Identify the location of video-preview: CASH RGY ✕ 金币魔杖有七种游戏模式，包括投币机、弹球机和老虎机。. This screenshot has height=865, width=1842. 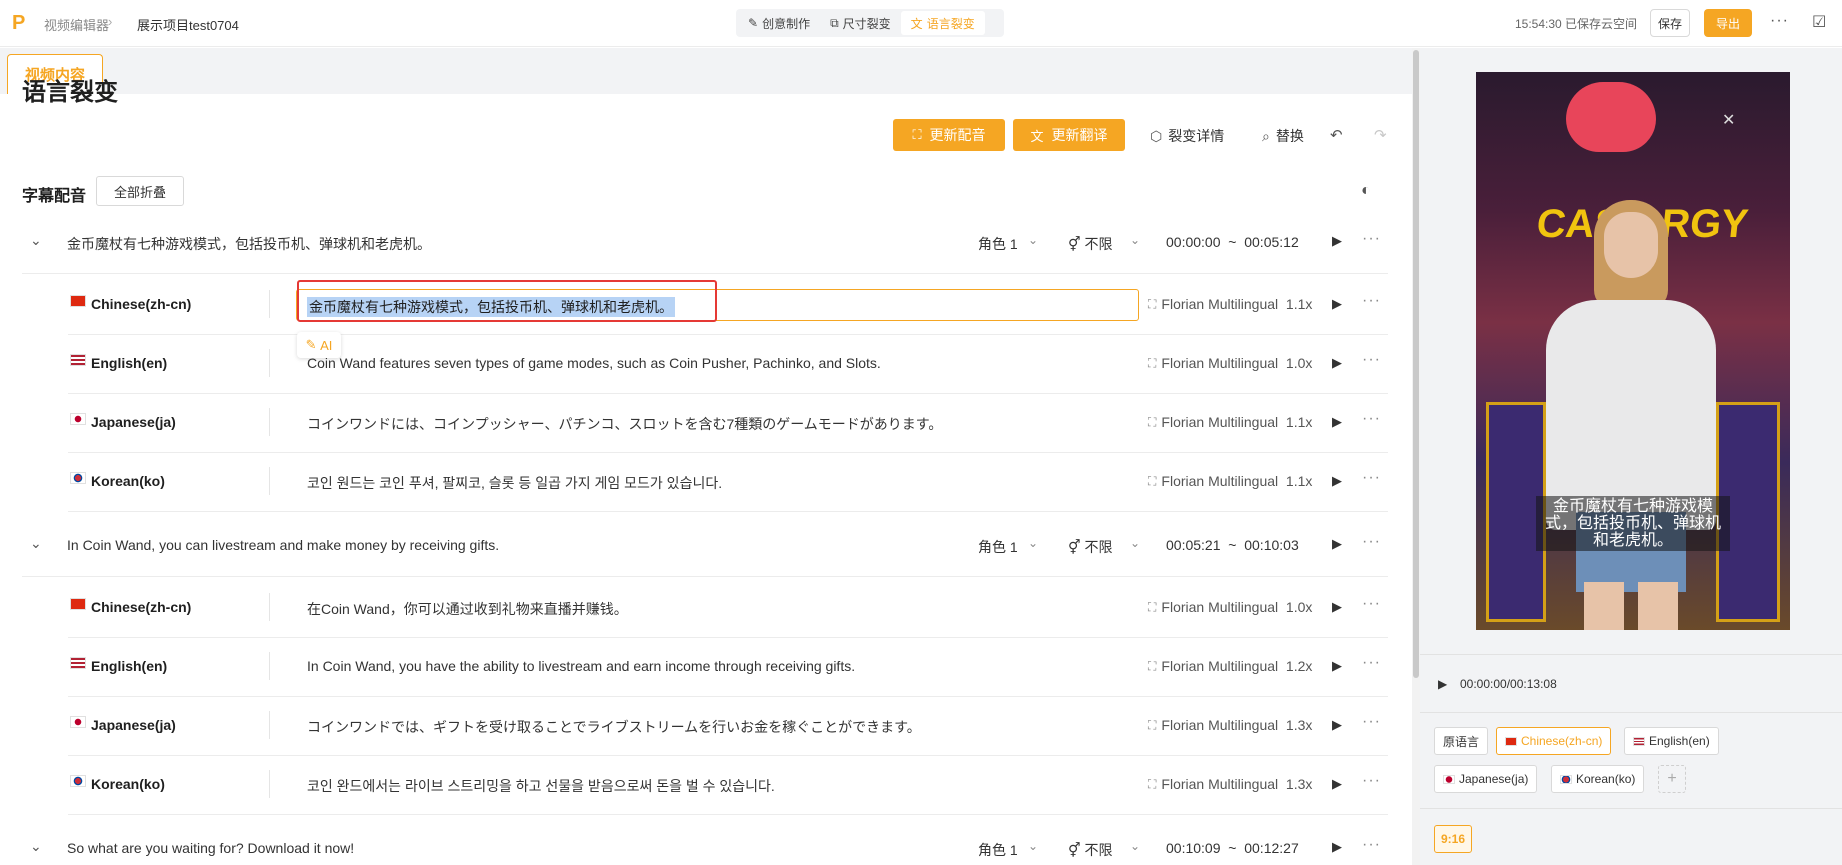
(1633, 351).